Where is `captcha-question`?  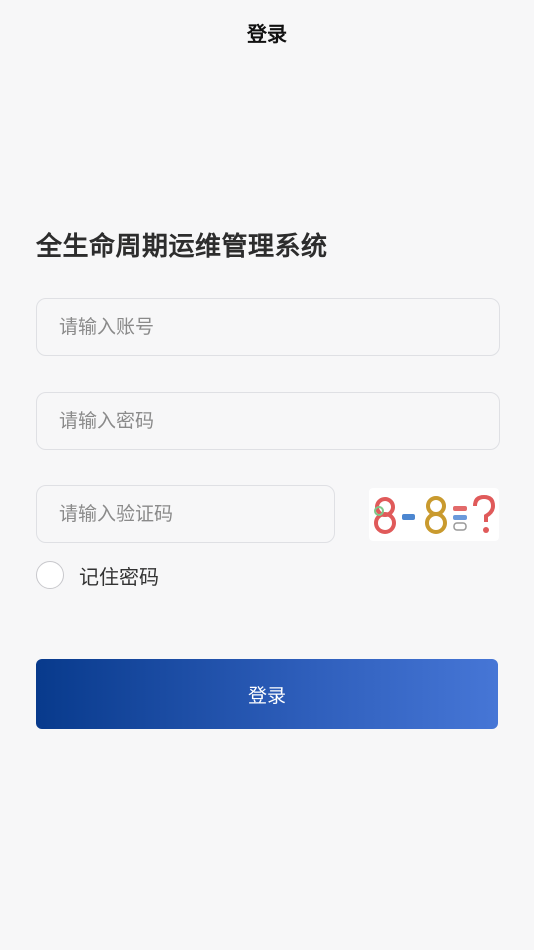
captcha-question is located at coordinates (484, 513).